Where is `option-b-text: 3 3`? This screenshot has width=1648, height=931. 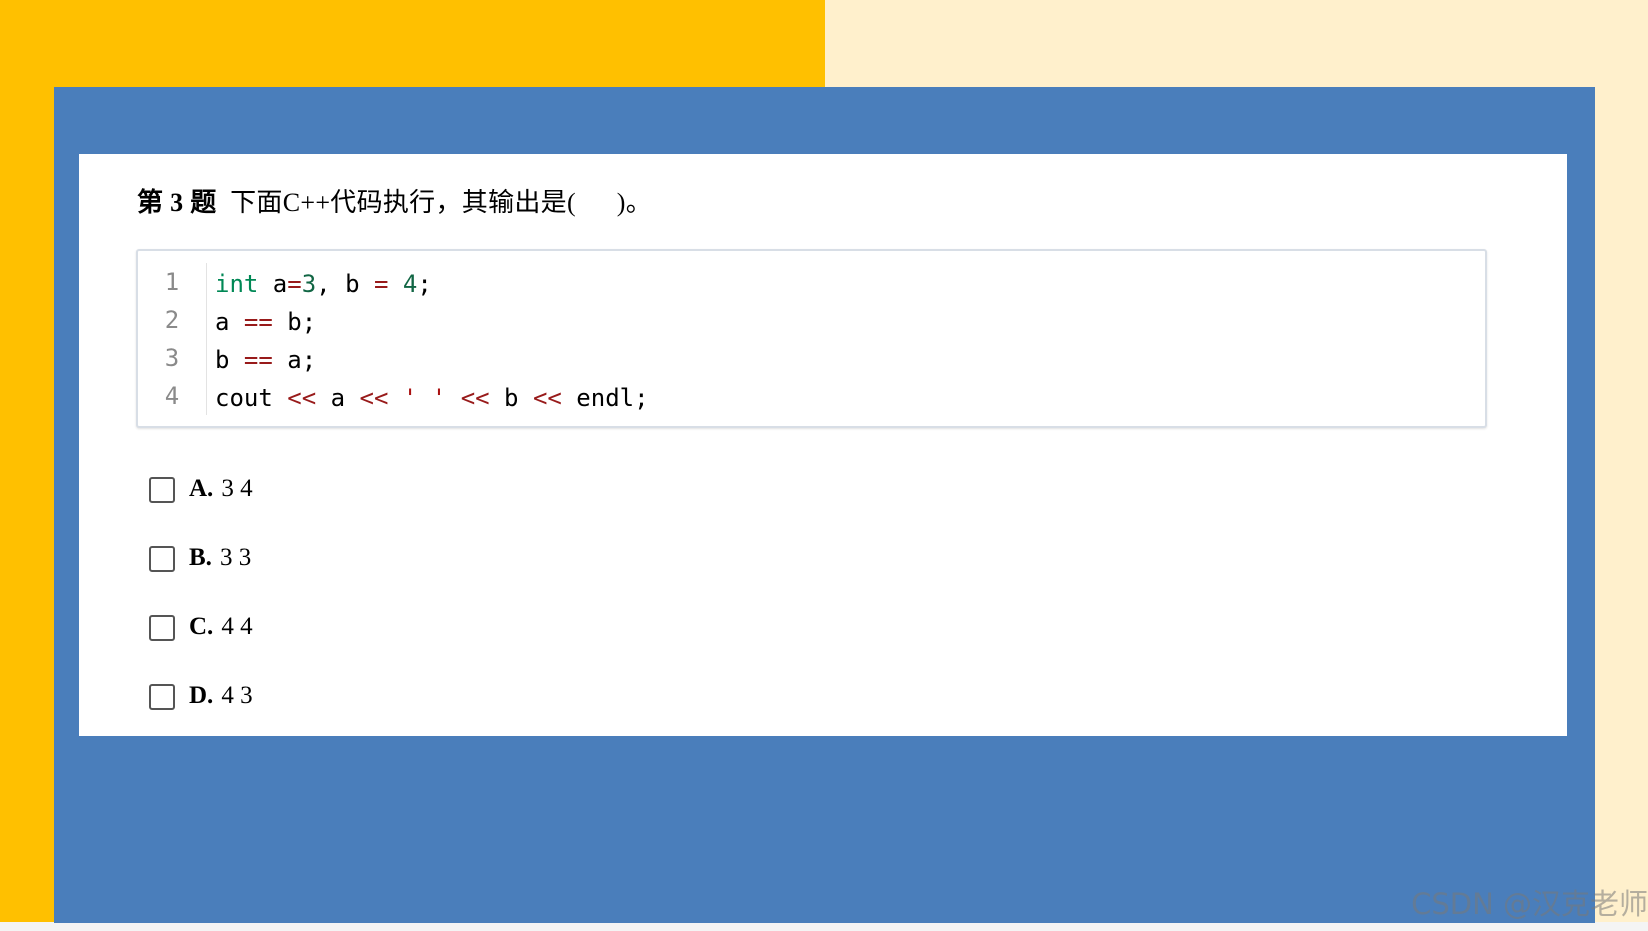
option-b-text: 3 3 is located at coordinates (235, 557).